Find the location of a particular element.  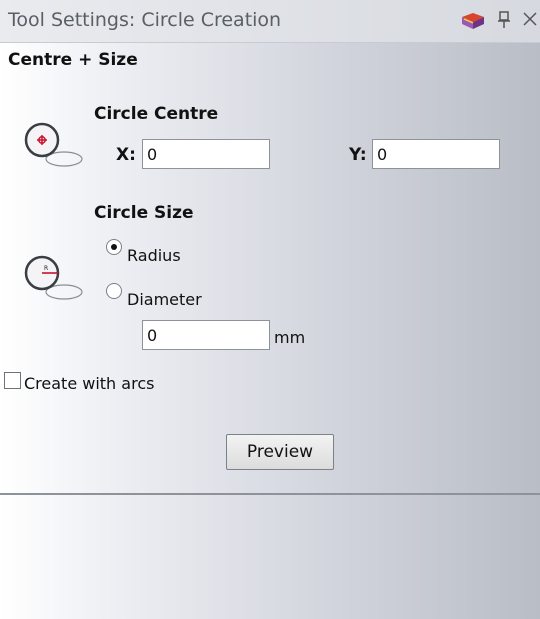

panel-title: Tool Settings: Circle Creation is located at coordinates (145, 20).